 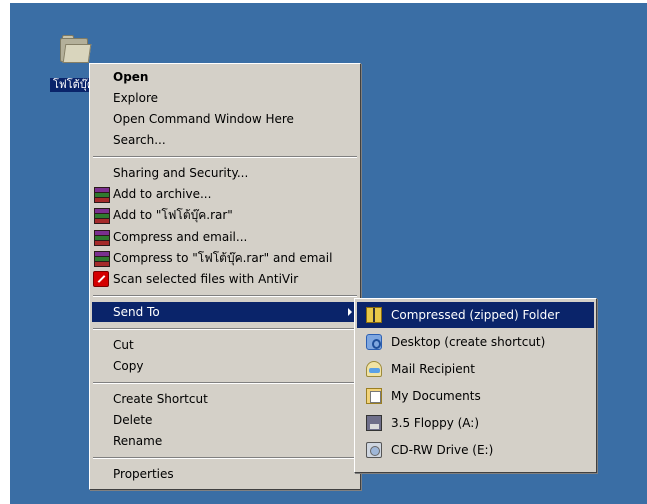 I want to click on menu-item-scan-antivir: Scan selected files with AntiVir, so click(x=225, y=279).